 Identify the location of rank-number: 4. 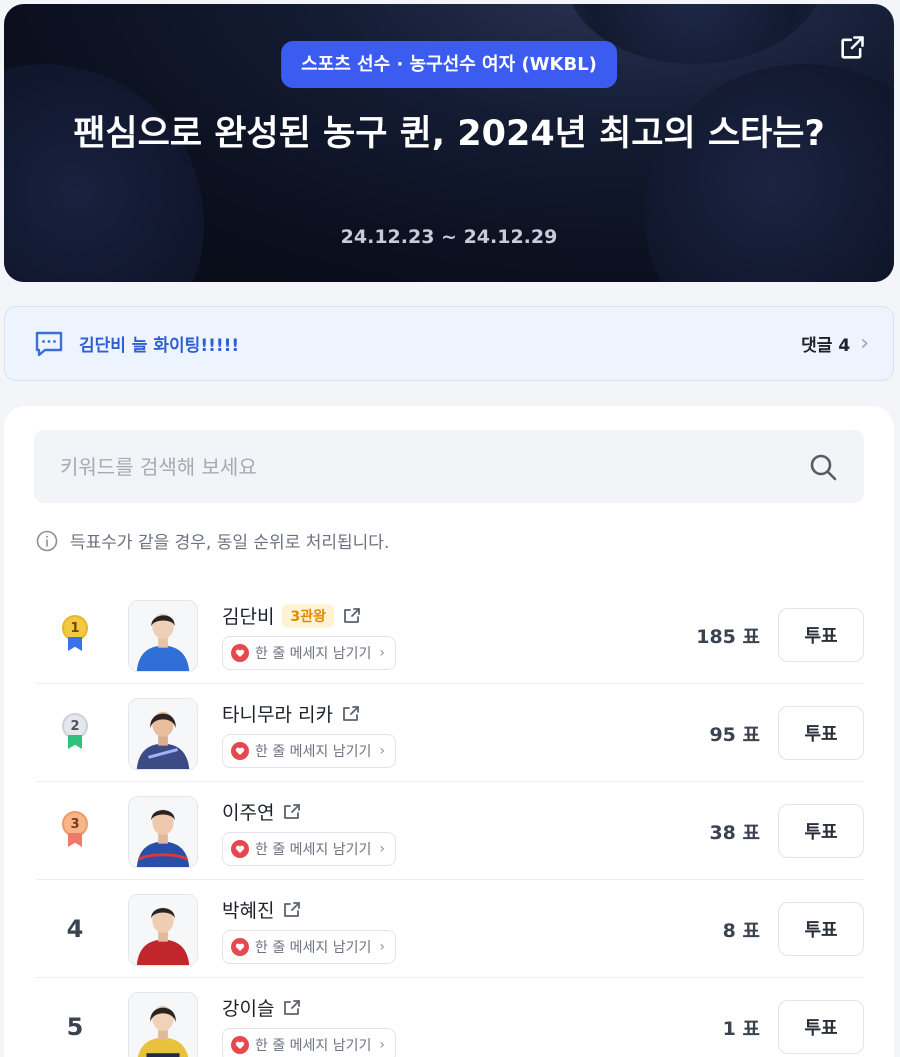
(75, 929).